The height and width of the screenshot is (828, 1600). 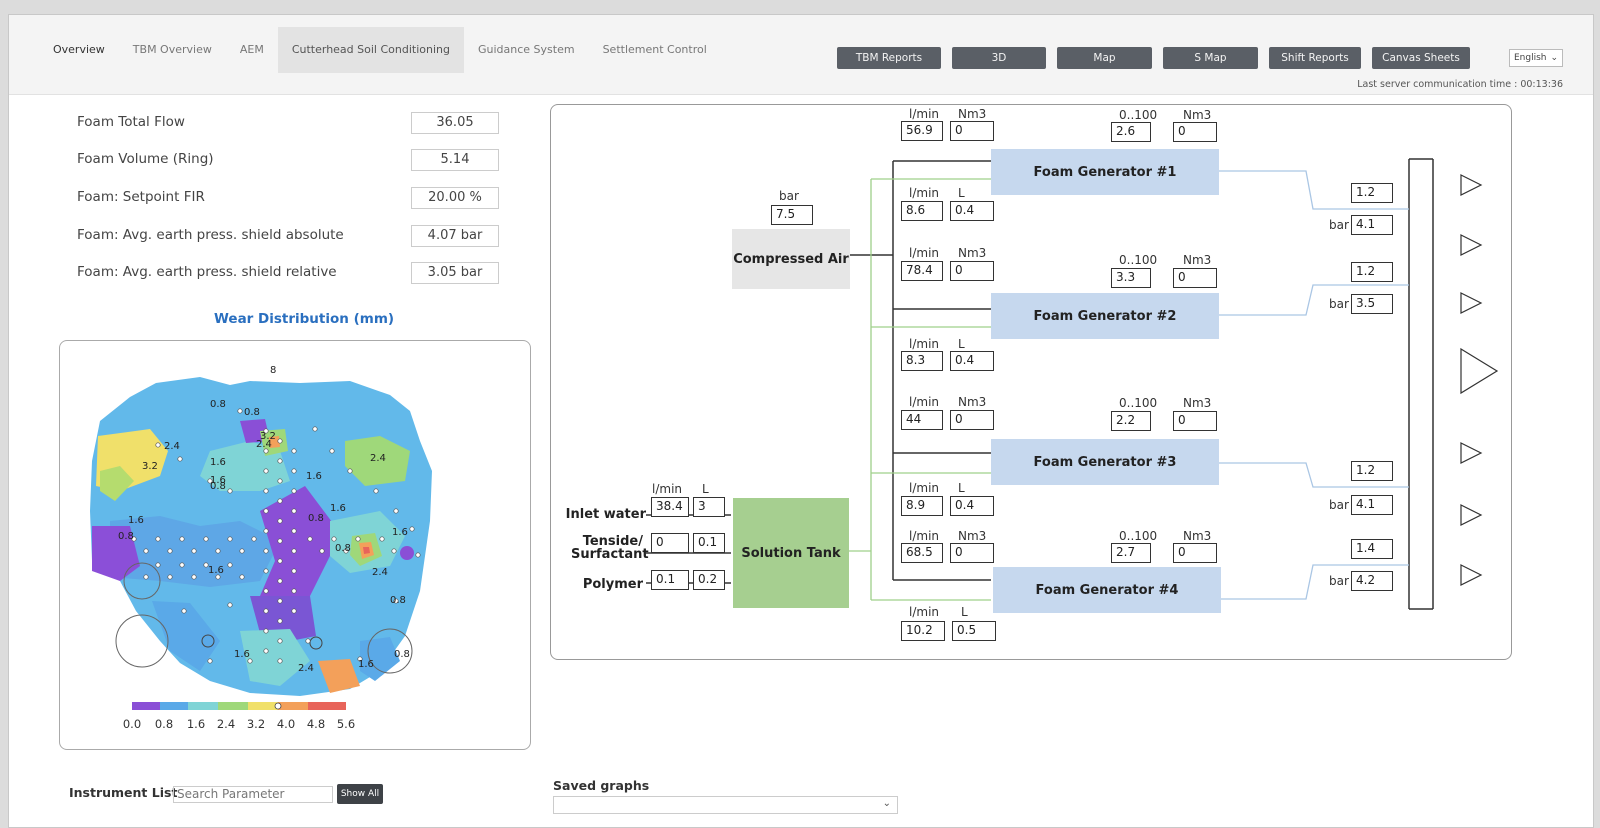 What do you see at coordinates (226, 724) in the screenshot?
I see `colorbar-tick-label: 2.4` at bounding box center [226, 724].